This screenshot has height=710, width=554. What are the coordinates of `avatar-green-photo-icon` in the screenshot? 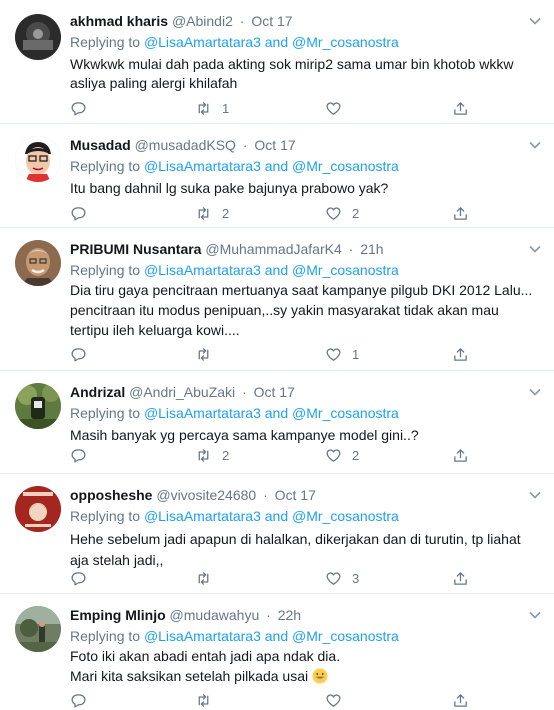 It's located at (38, 406).